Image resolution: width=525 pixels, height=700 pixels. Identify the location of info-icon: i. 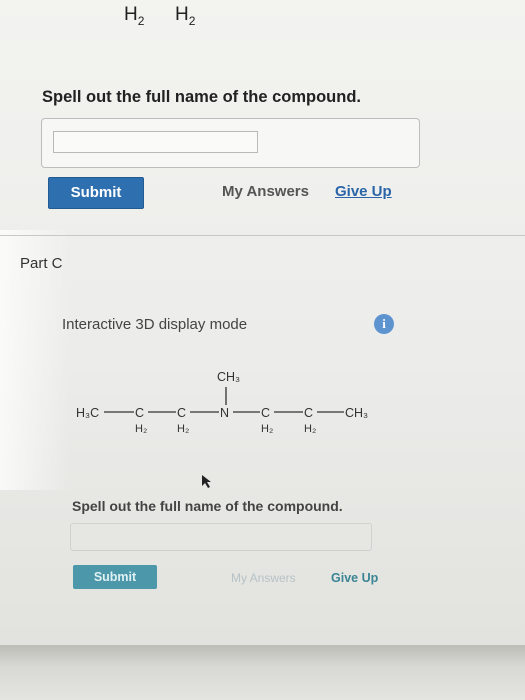
(384, 324).